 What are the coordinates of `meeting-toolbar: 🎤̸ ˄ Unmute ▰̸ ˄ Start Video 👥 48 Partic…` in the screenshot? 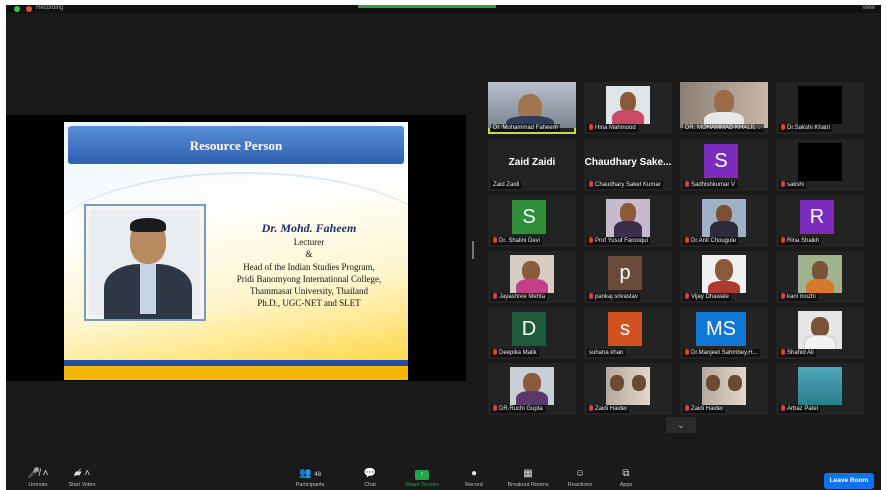 It's located at (443, 477).